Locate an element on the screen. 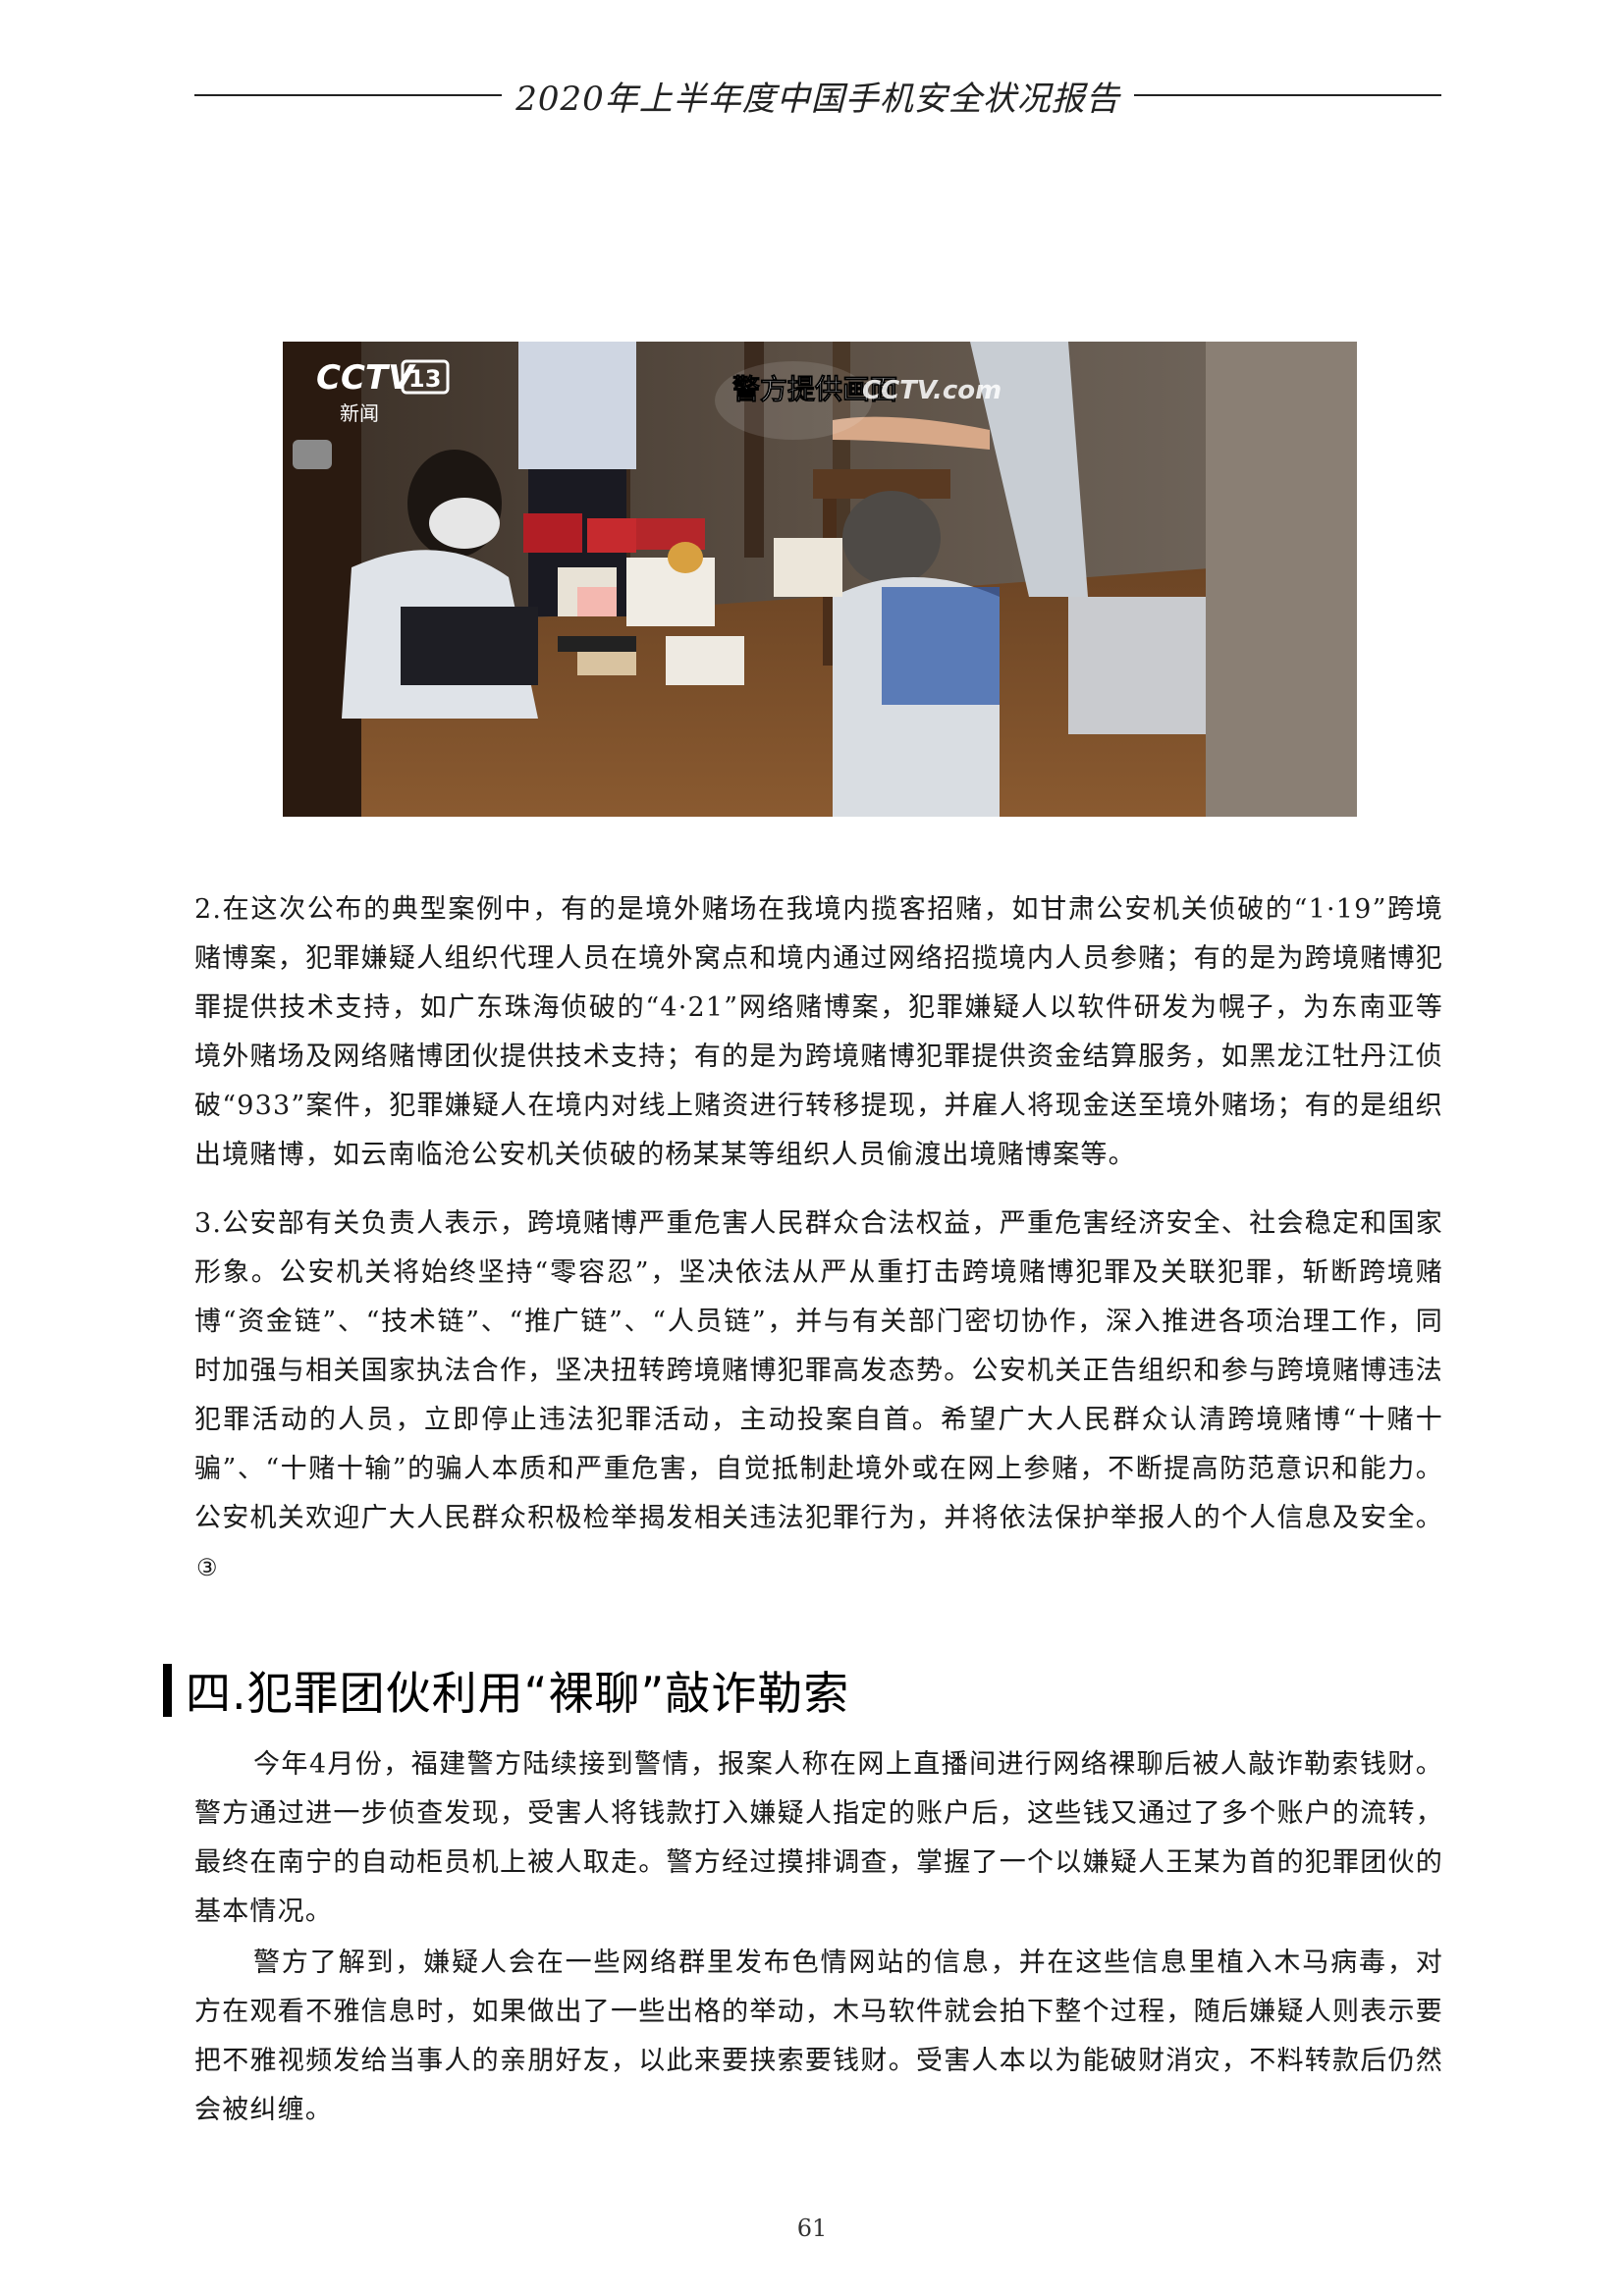 The width and height of the screenshot is (1624, 2296). channel-number: 13 is located at coordinates (424, 379).